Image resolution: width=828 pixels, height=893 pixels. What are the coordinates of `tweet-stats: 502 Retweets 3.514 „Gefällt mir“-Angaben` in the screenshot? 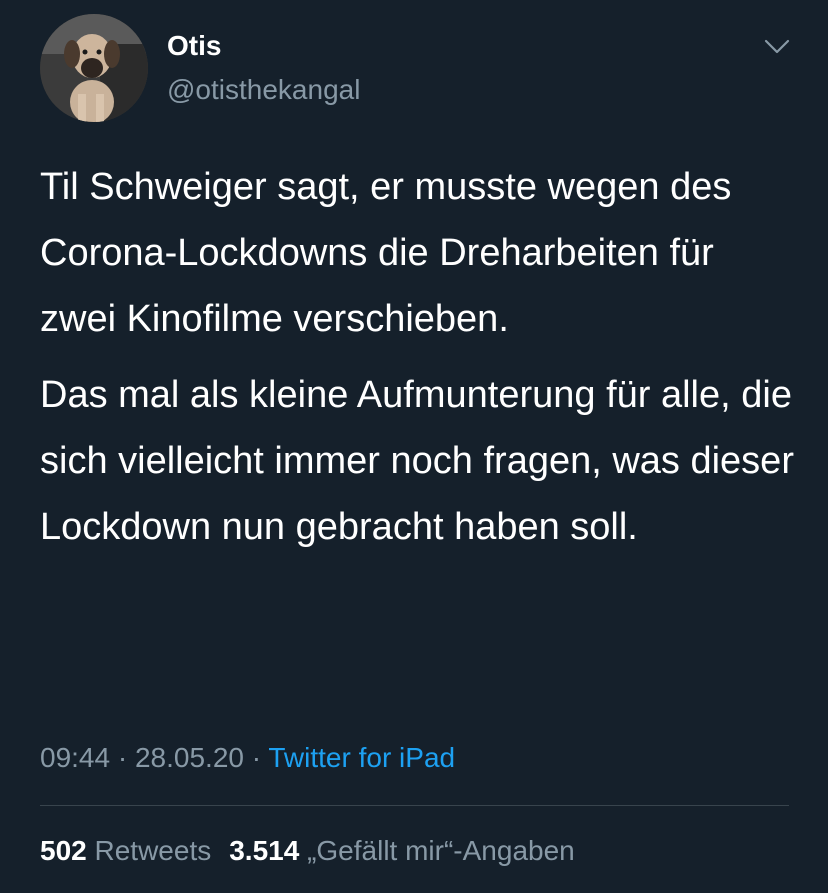 It's located at (307, 851).